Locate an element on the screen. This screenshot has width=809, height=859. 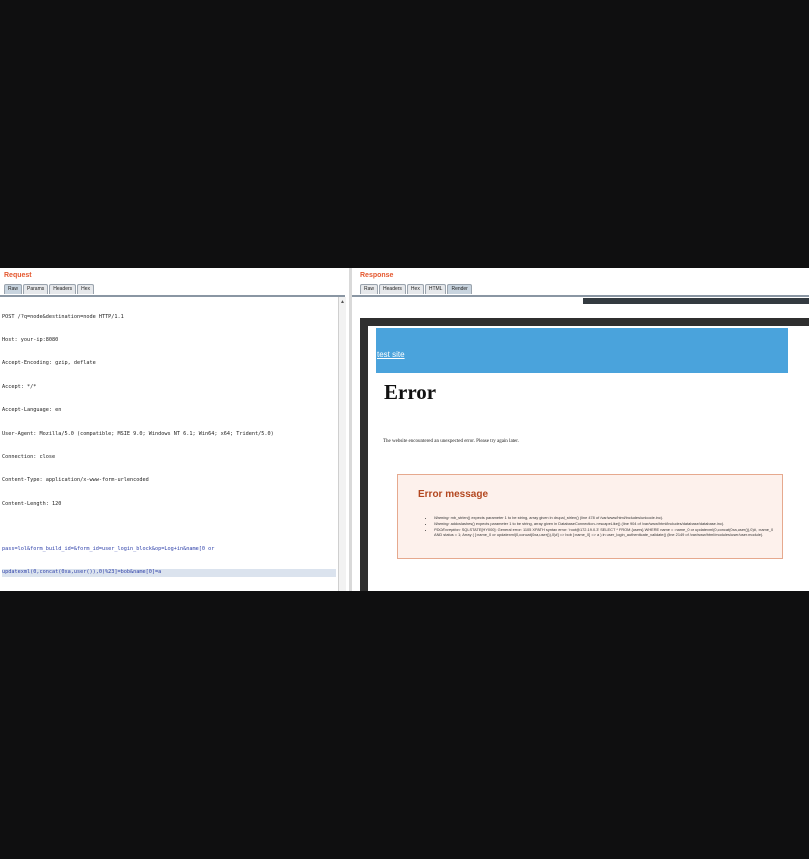
response-tabs: Raw Headers Hex HTML Render is located at coordinates (416, 289).